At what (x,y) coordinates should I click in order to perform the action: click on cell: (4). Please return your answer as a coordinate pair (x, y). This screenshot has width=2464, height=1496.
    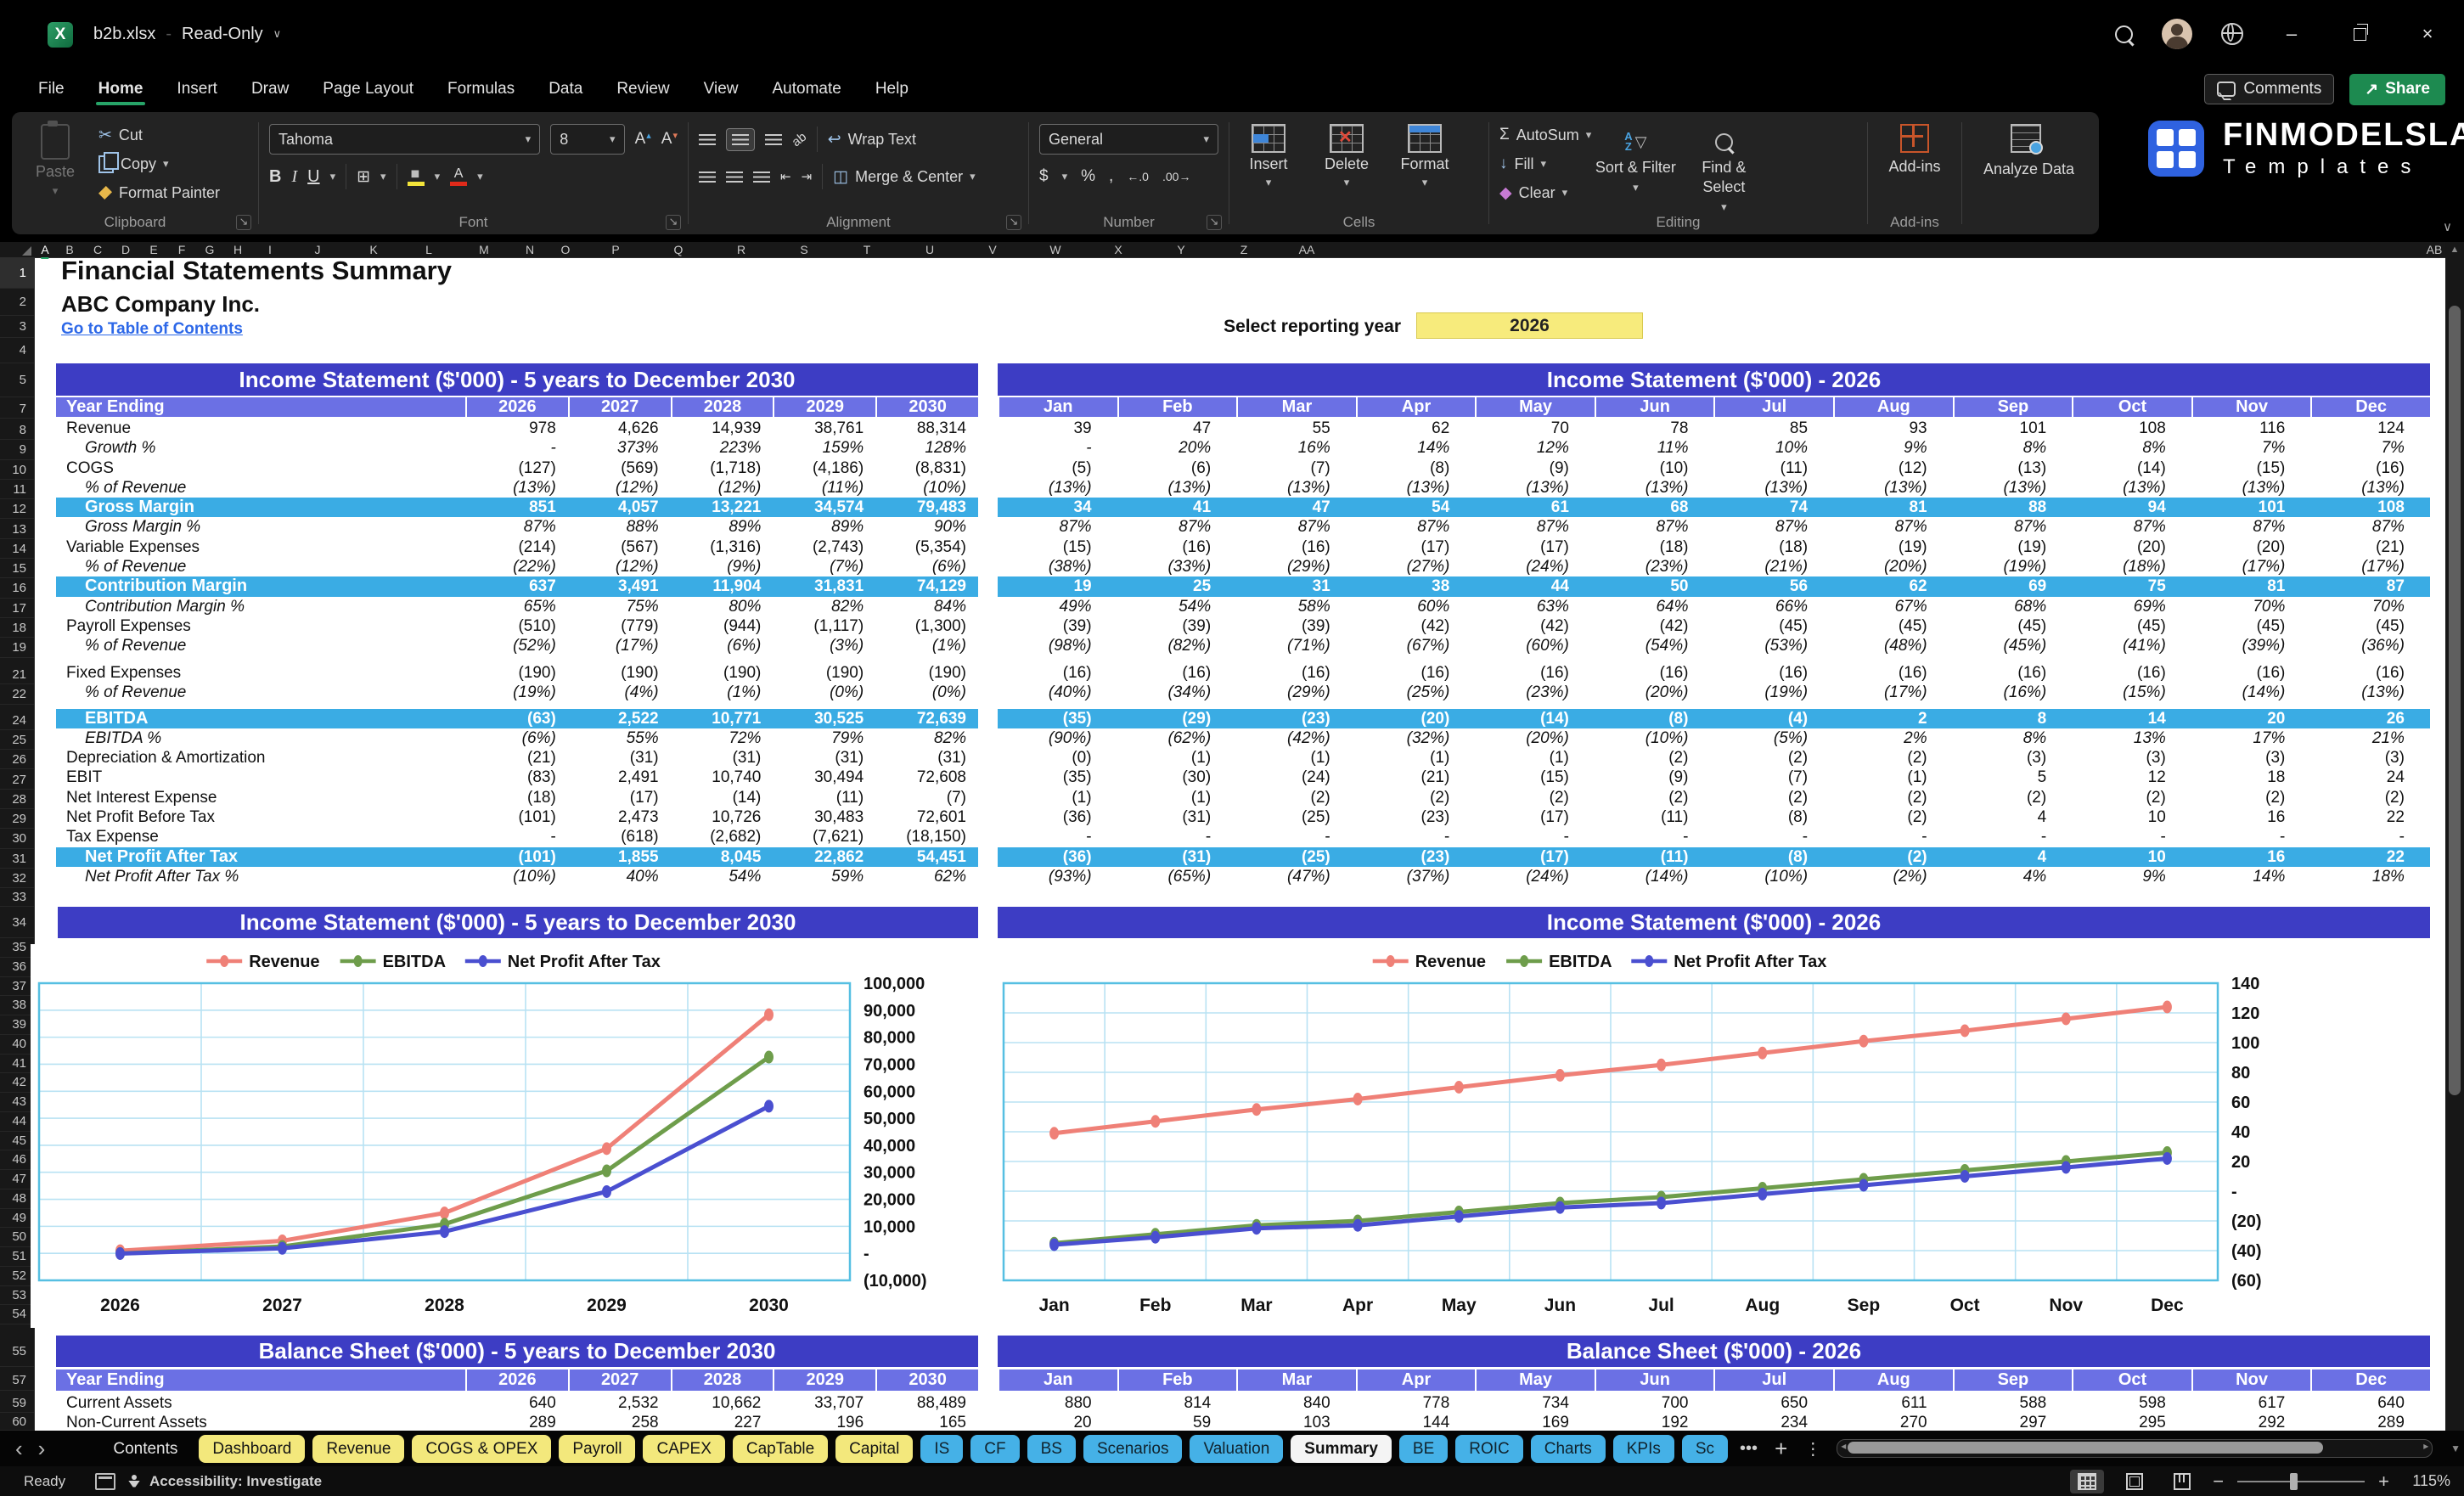
    Looking at the image, I should click on (1773, 718).